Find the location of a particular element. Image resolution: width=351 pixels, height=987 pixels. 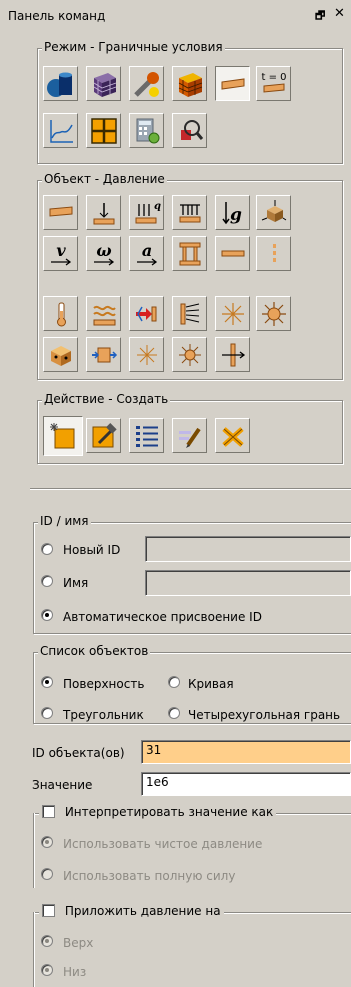

panel-titlebar: Панель команд 🗗 ✕ is located at coordinates (175, 15).